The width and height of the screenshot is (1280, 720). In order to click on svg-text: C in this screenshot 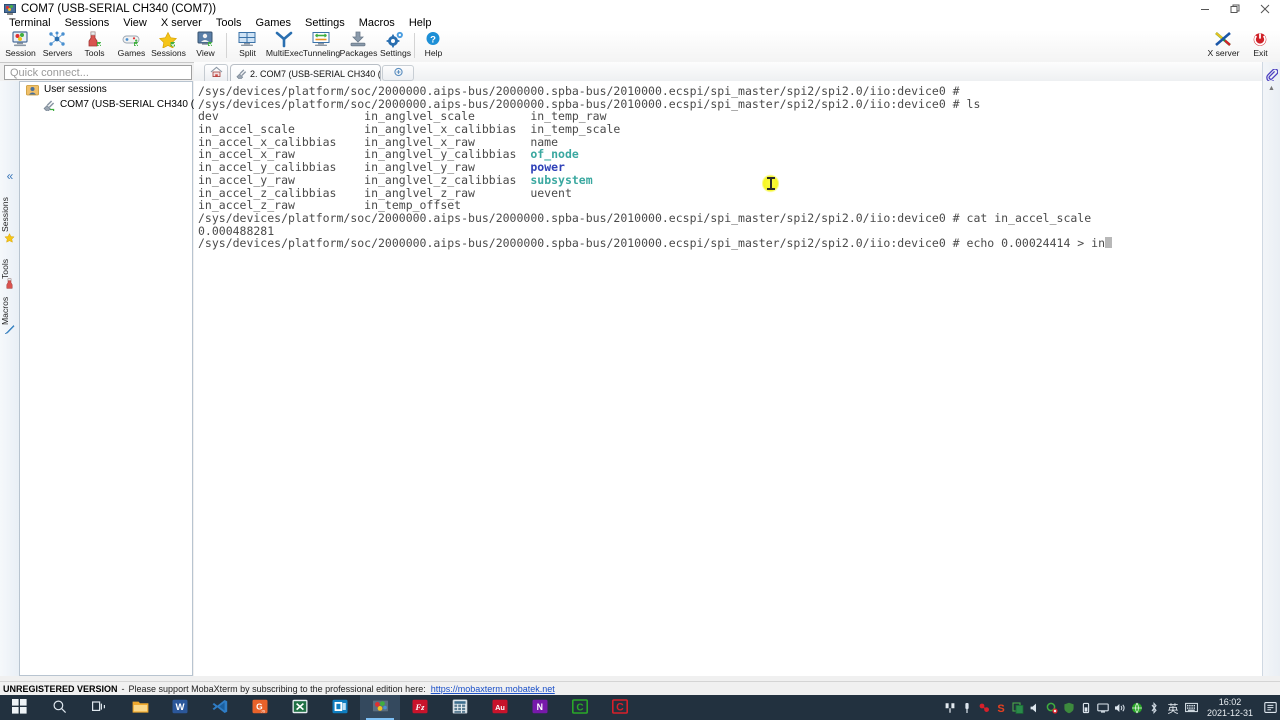, I will do `click(579, 707)`.